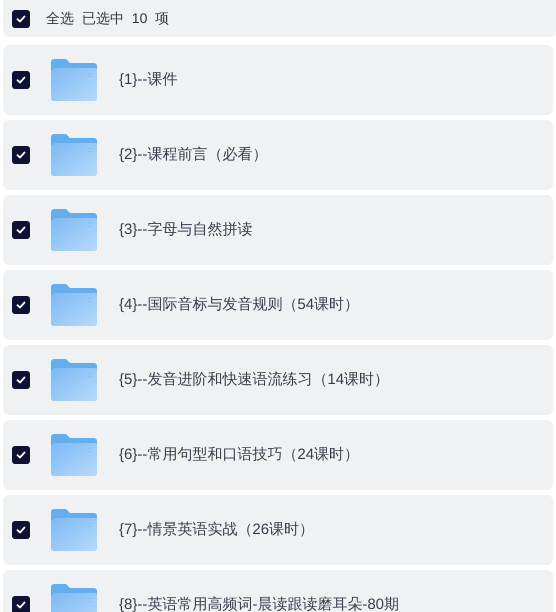 This screenshot has height=612, width=556. I want to click on folder-name: {2}--课程前言（必看）, so click(193, 154).